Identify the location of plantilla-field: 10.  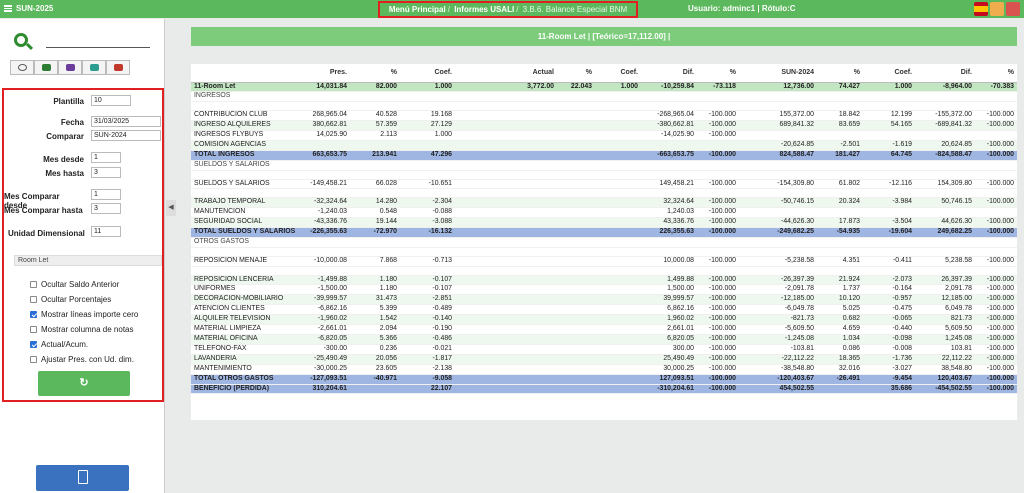
(111, 100).